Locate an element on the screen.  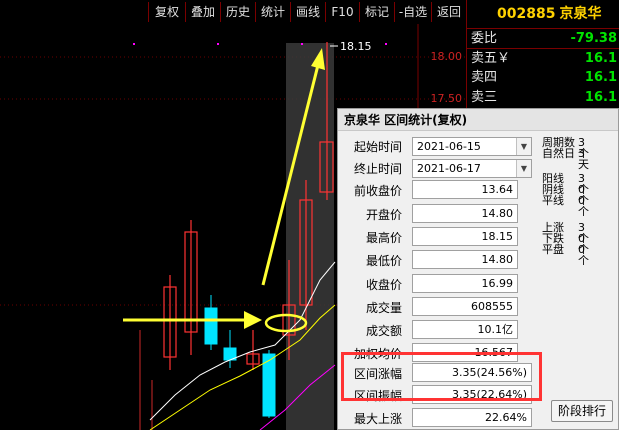
toolbar-restore-rights-button: 复权 is located at coordinates (166, 12).